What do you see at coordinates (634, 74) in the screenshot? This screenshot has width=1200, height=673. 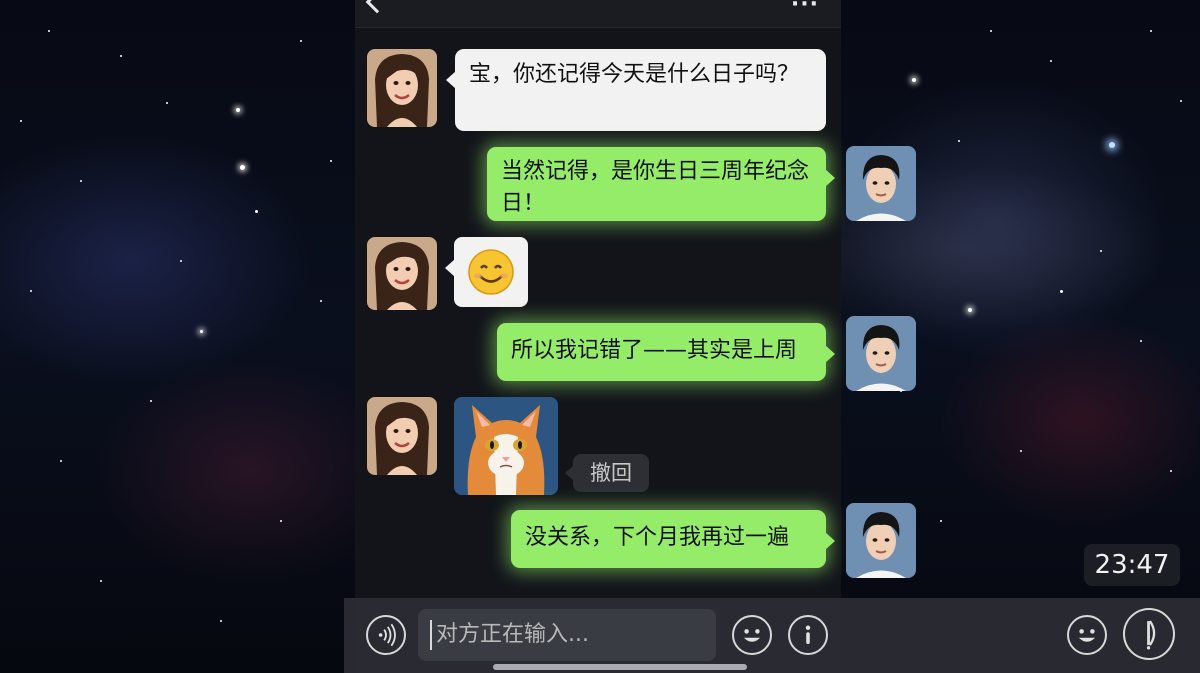 I see `message-text: 宝，你还记得今天是什么日子吗？` at bounding box center [634, 74].